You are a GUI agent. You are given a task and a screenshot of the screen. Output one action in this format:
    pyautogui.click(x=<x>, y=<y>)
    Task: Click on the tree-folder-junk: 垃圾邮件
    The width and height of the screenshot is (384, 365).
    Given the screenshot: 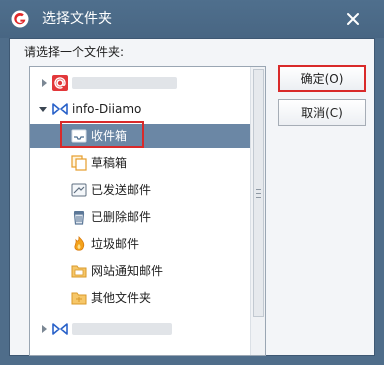 What is the action you would take?
    pyautogui.click(x=140, y=244)
    